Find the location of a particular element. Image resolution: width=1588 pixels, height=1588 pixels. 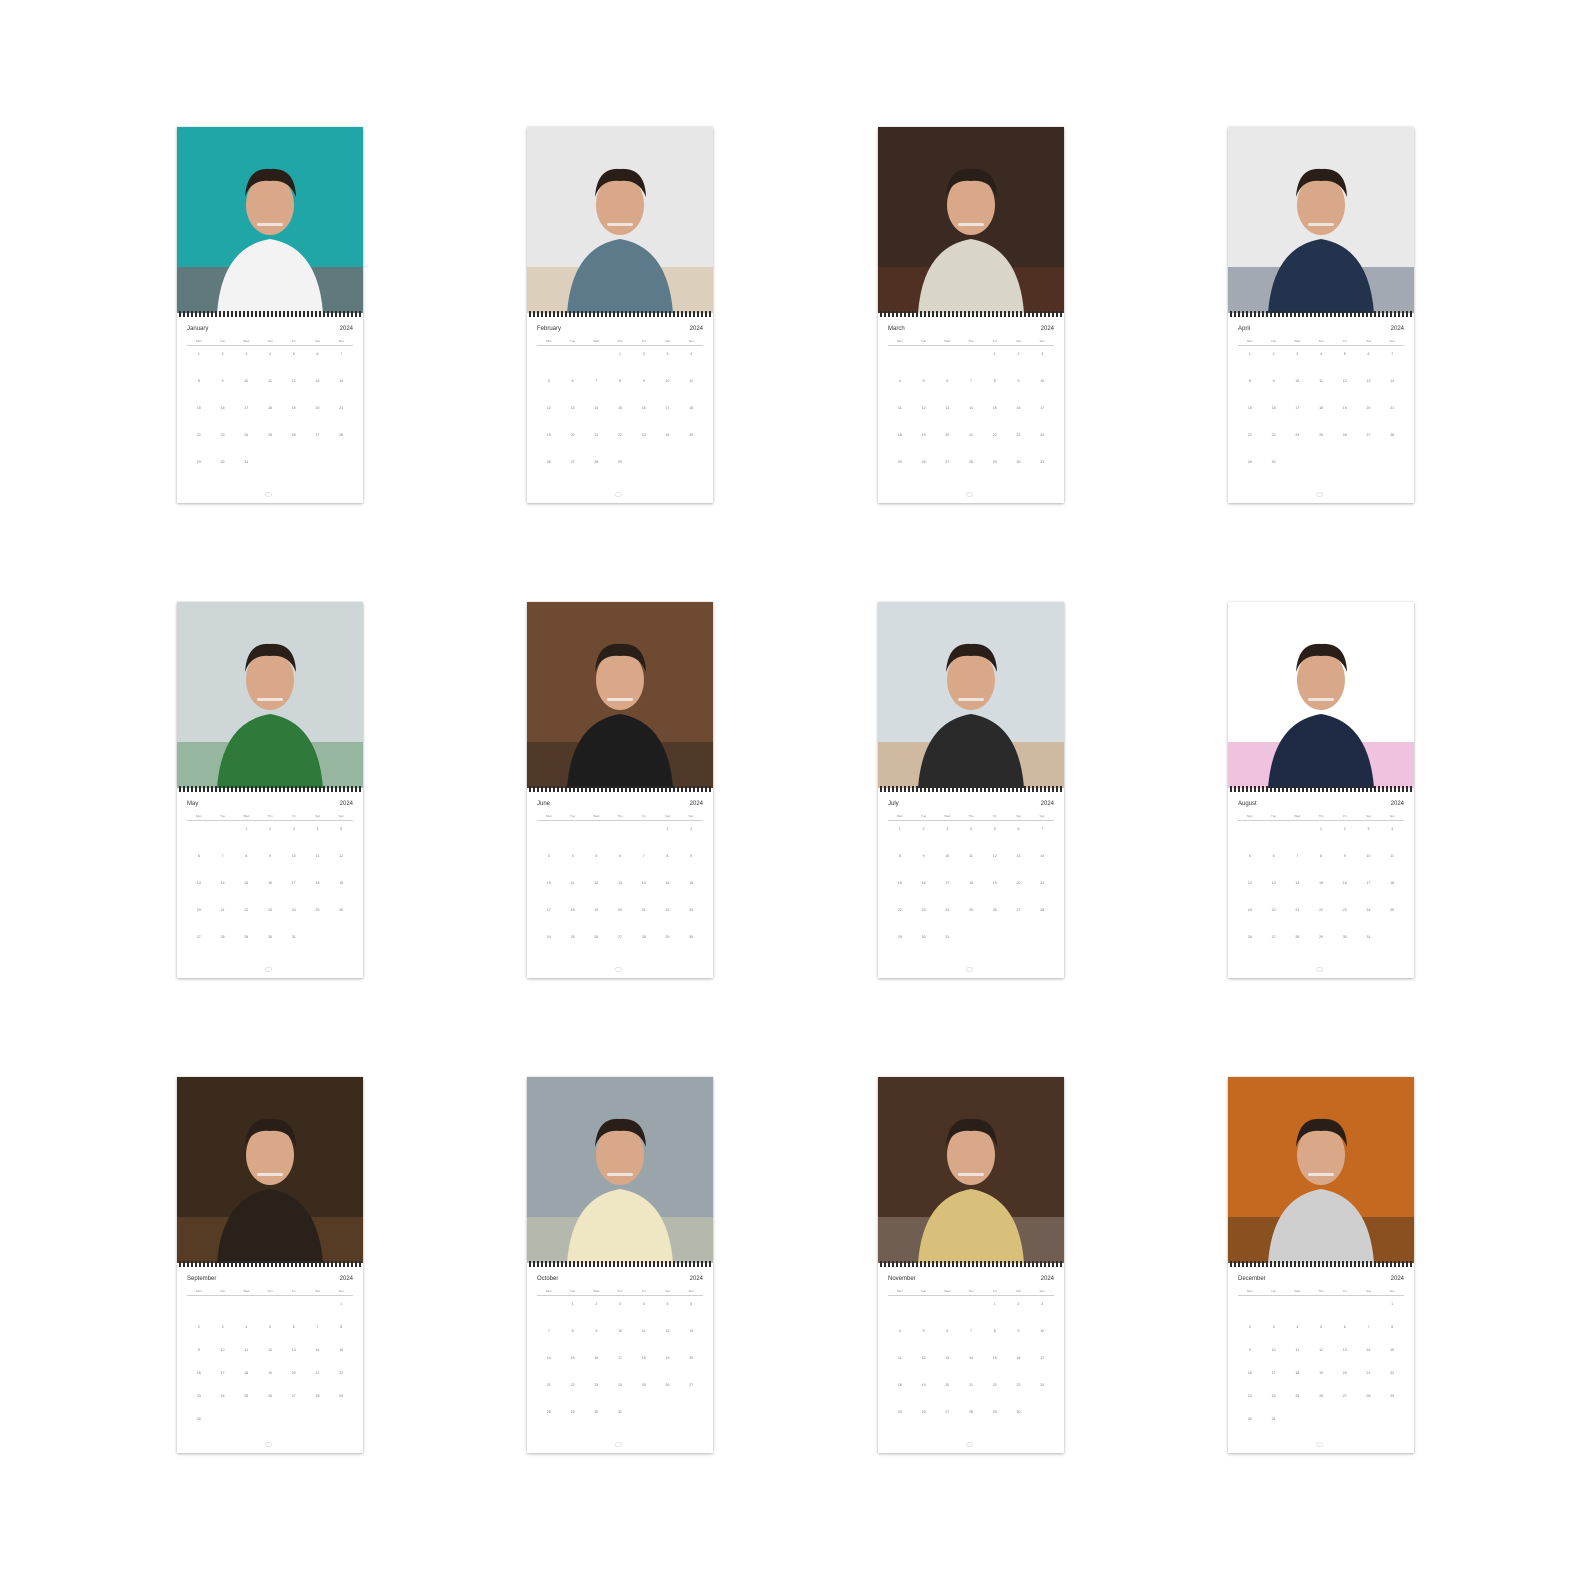

calendar-header: September 2024 is located at coordinates (270, 1279).